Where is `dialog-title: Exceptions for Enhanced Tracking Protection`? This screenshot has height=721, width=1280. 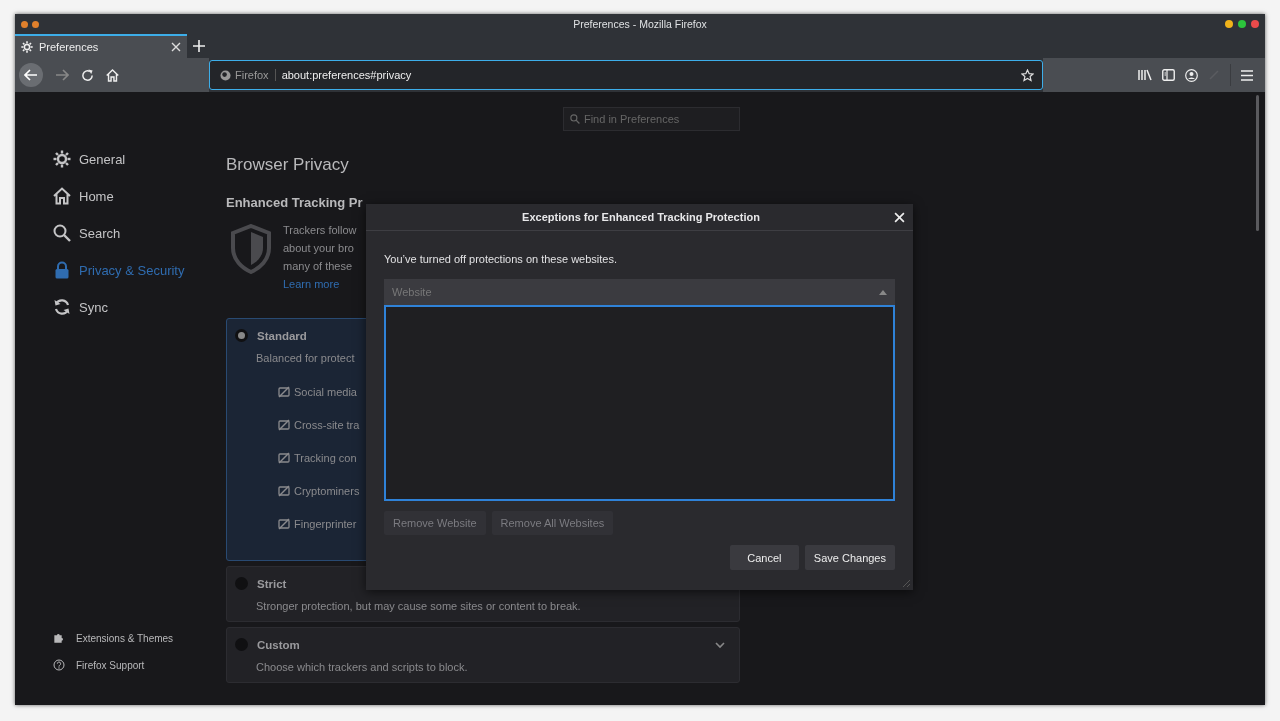 dialog-title: Exceptions for Enhanced Tracking Protection is located at coordinates (641, 217).